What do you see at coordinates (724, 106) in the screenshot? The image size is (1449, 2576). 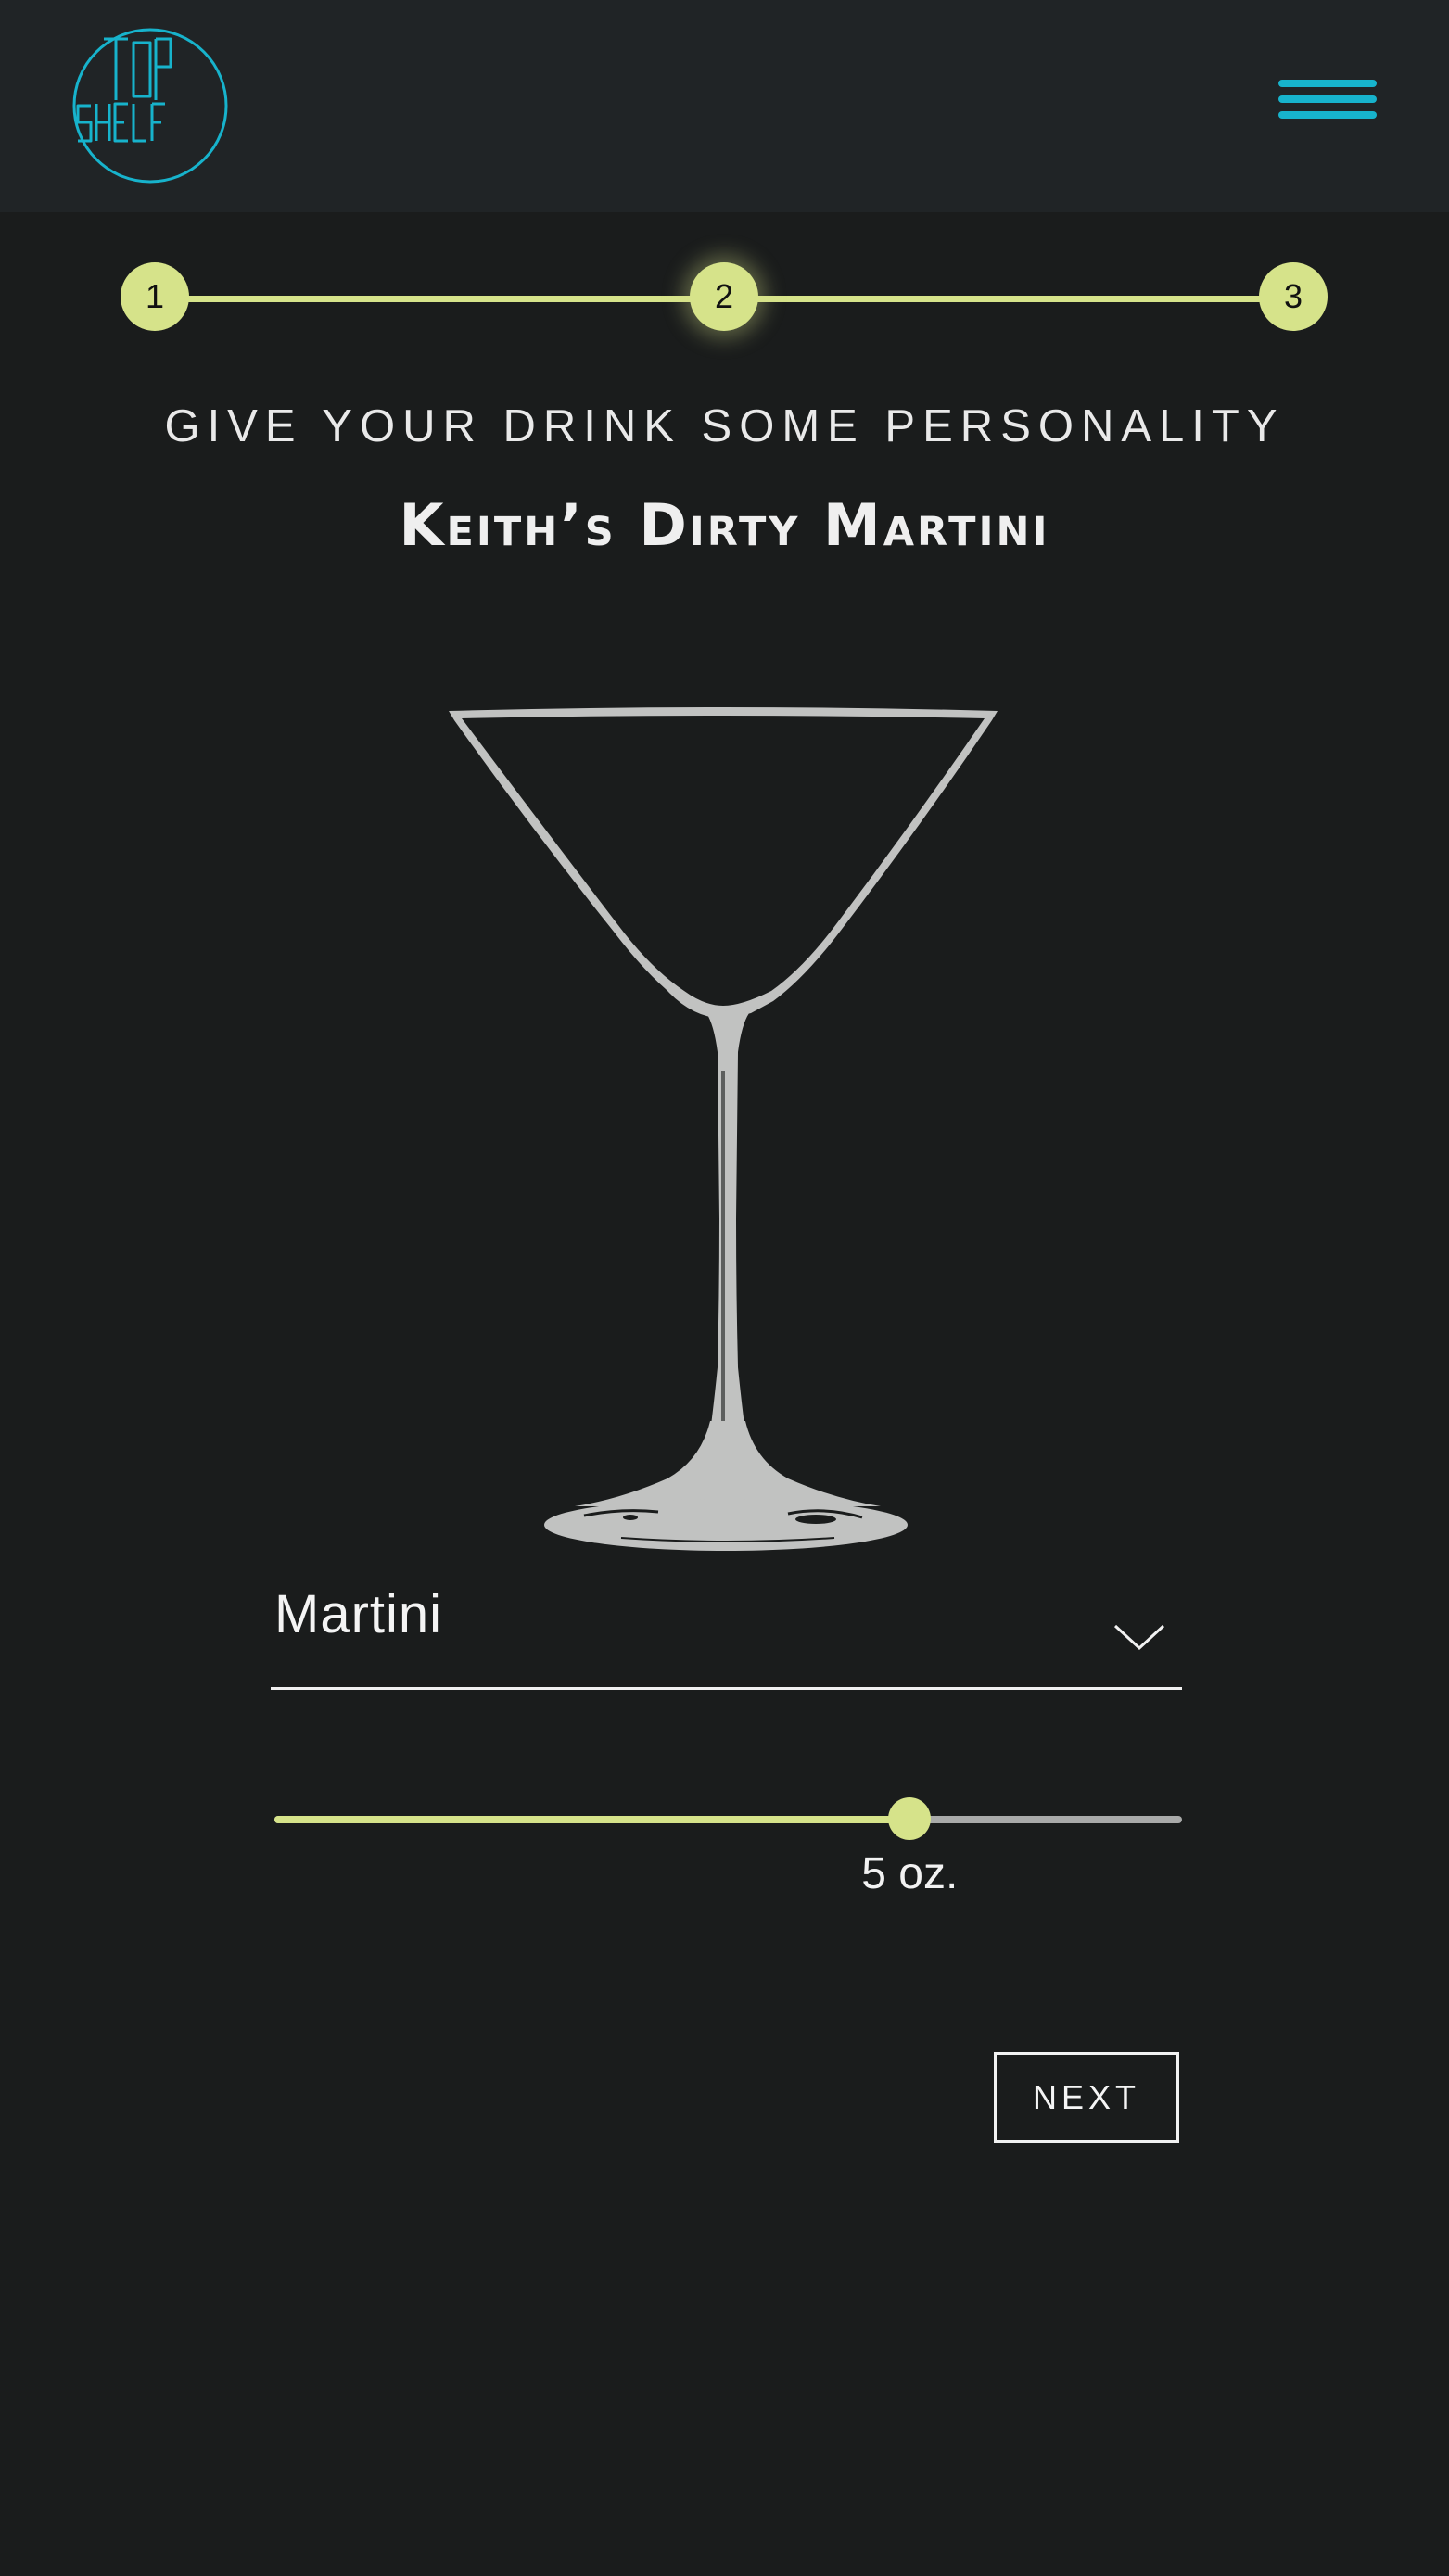 I see `top-header: TOP SHELF` at bounding box center [724, 106].